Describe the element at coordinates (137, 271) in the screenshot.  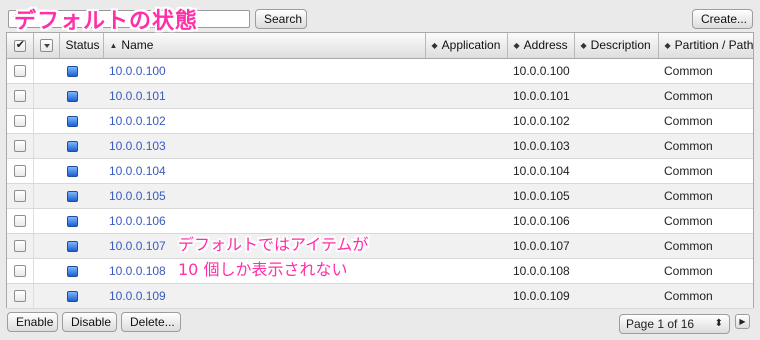
I see `member-name-link: 10.0.0.108` at that location.